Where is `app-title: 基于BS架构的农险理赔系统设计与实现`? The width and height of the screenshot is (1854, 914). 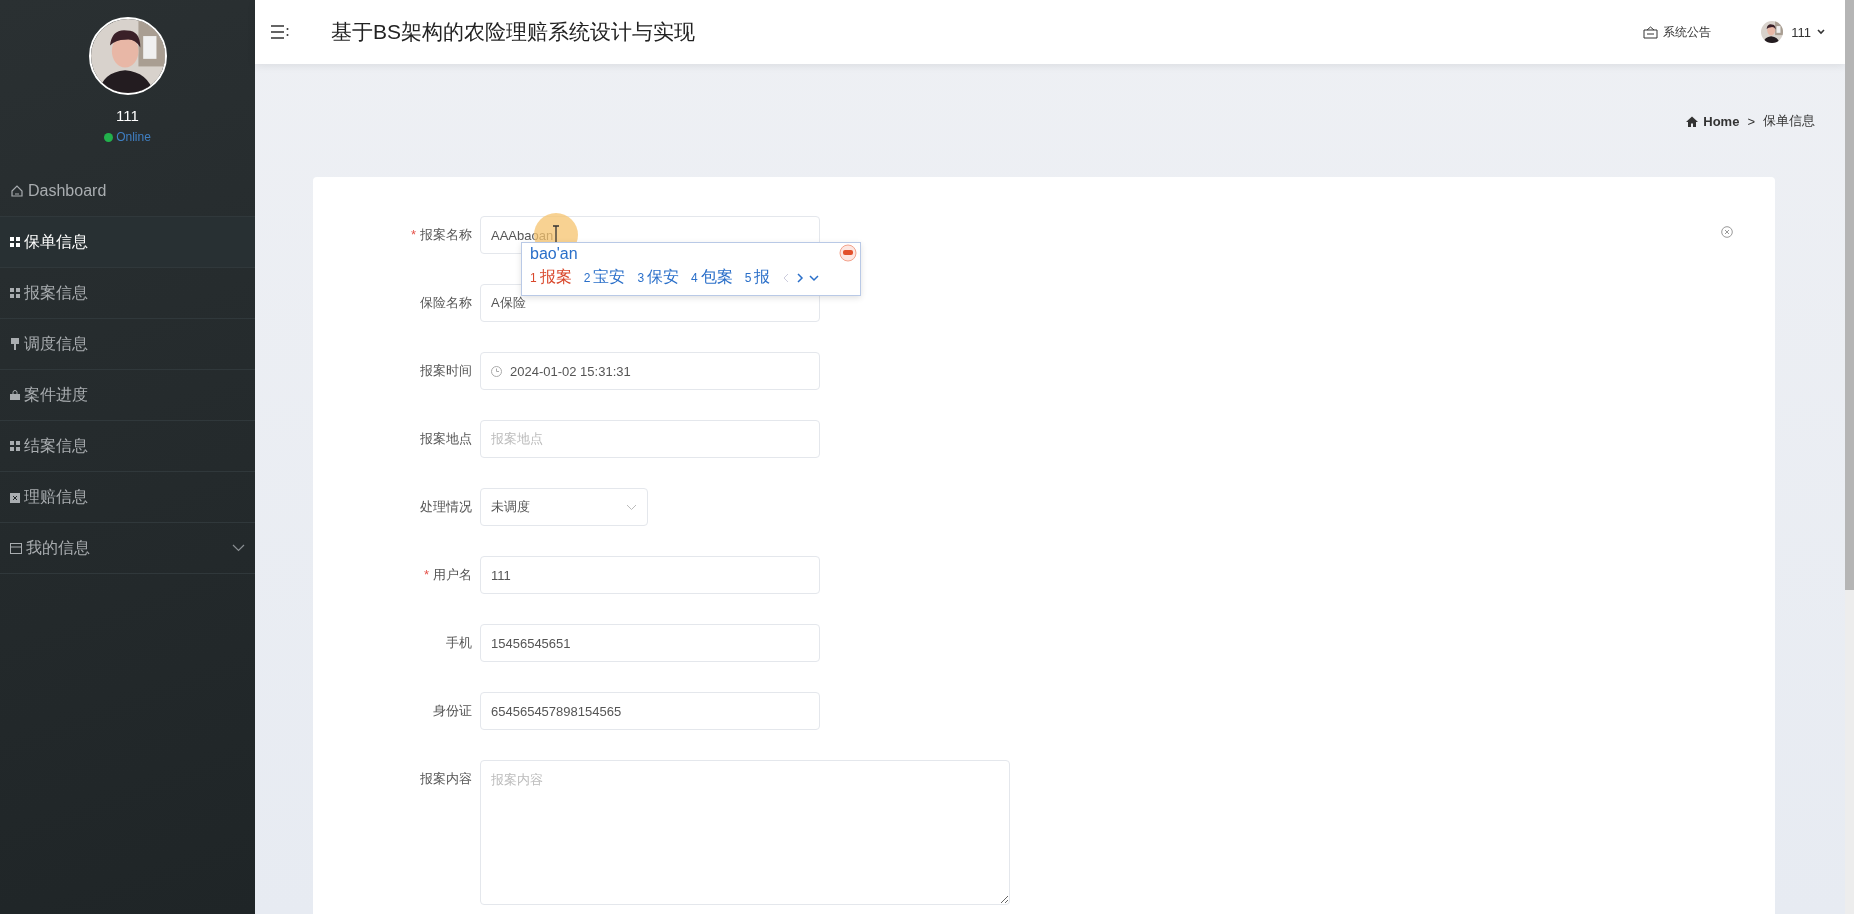
app-title: 基于BS架构的农险理赔系统设计与实现 is located at coordinates (513, 32).